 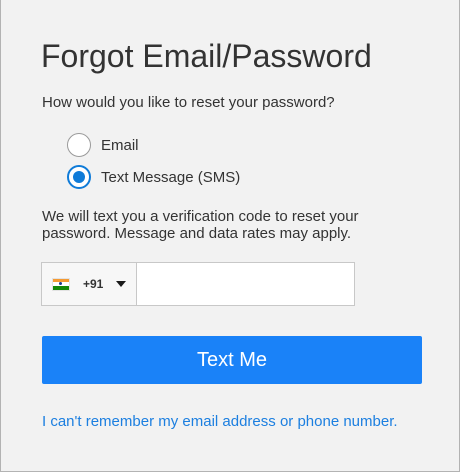 I want to click on radio-option-sms: Text Message (SMS), so click(x=153, y=177).